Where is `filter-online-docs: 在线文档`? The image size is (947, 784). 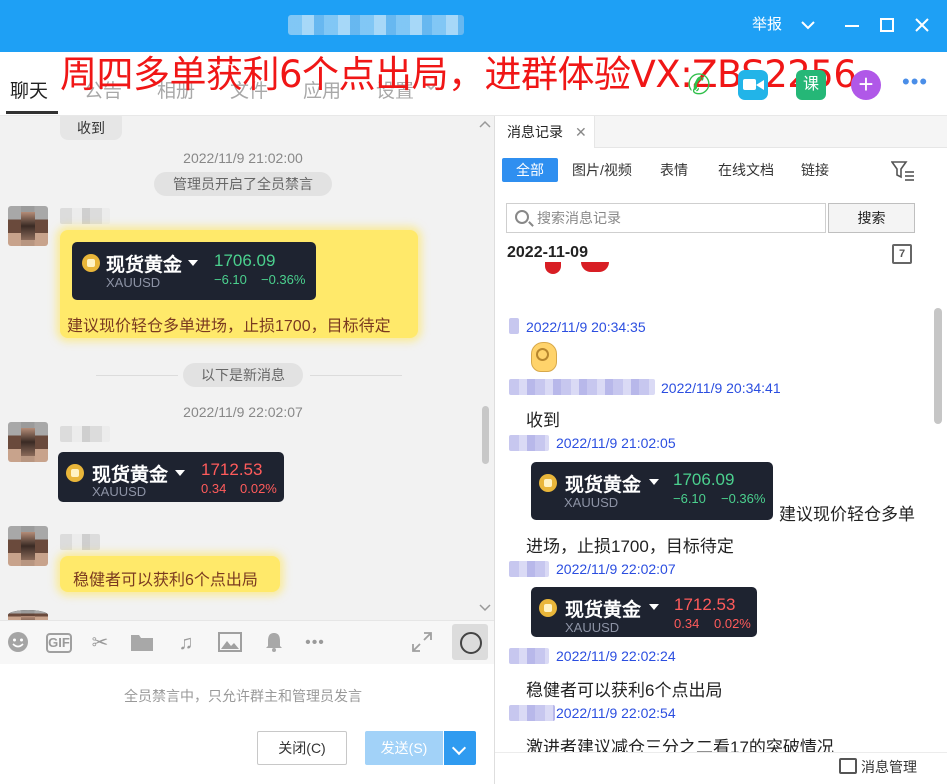
filter-online-docs: 在线文档 is located at coordinates (746, 170).